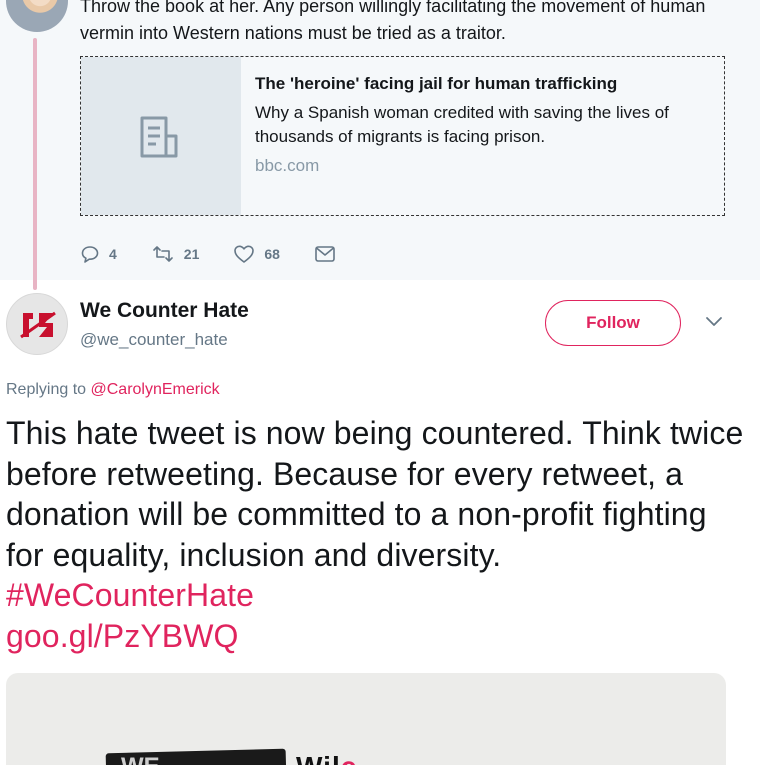 The width and height of the screenshot is (760, 765). Describe the element at coordinates (113, 254) in the screenshot. I see `reply-count: 4` at that location.